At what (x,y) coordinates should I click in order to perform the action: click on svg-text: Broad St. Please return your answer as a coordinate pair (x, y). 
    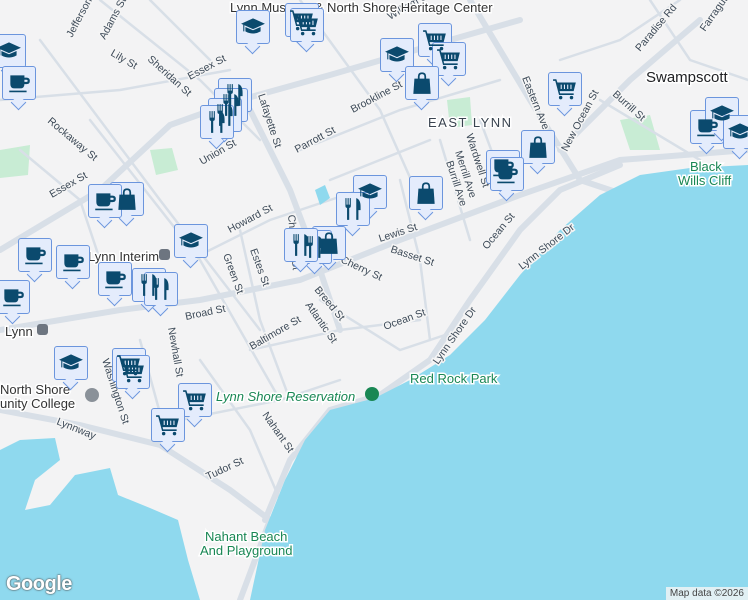
    Looking at the image, I should click on (205, 313).